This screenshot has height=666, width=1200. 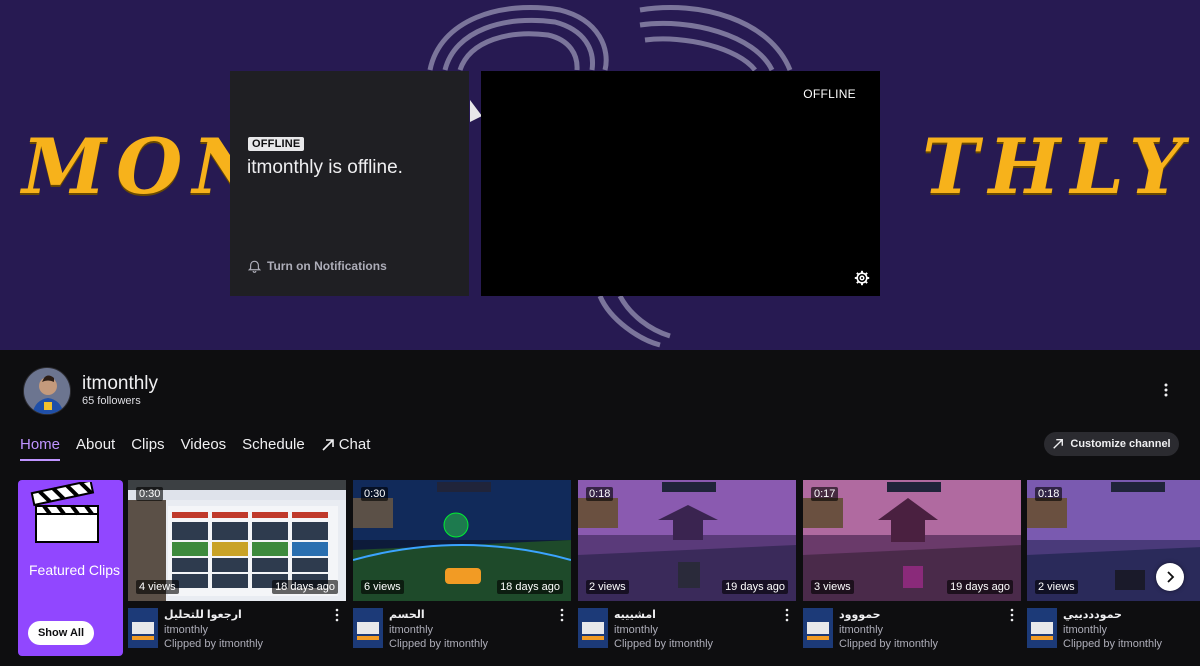 I want to click on featured-clips-title: Featured Clips, so click(x=75, y=570).